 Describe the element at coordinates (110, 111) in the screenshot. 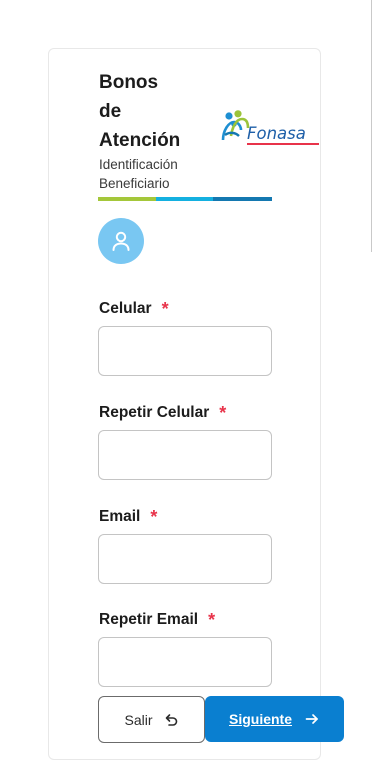

I see `title-line: de` at that location.